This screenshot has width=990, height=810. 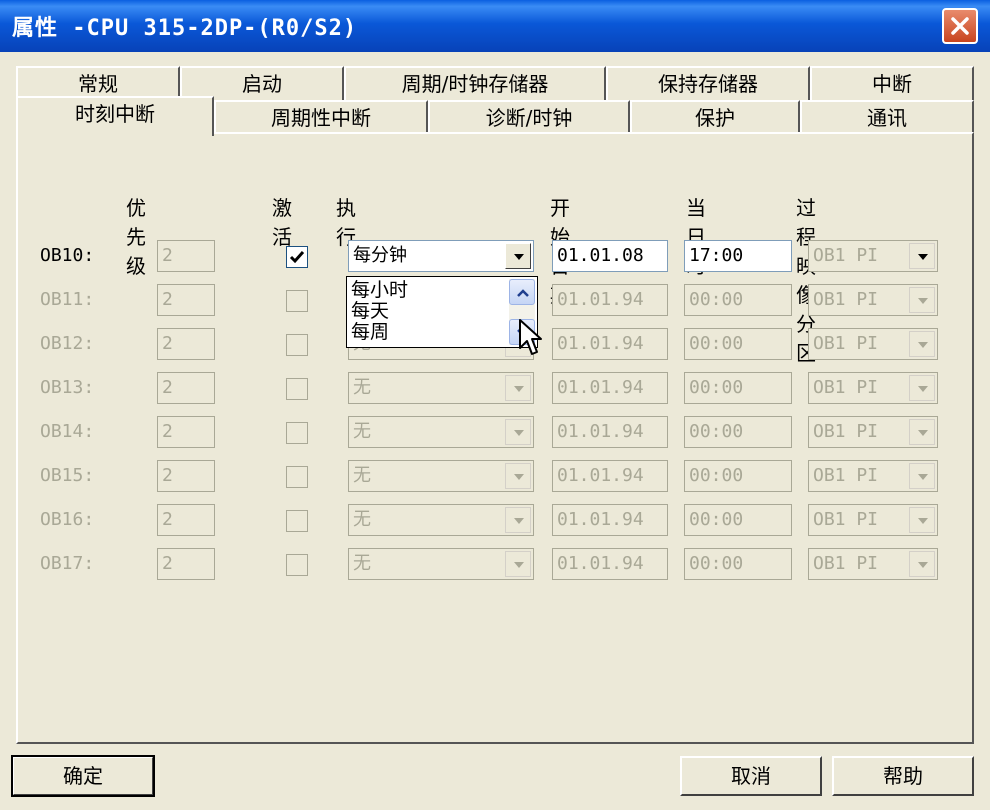 I want to click on tab-protection: 保护, so click(x=715, y=117).